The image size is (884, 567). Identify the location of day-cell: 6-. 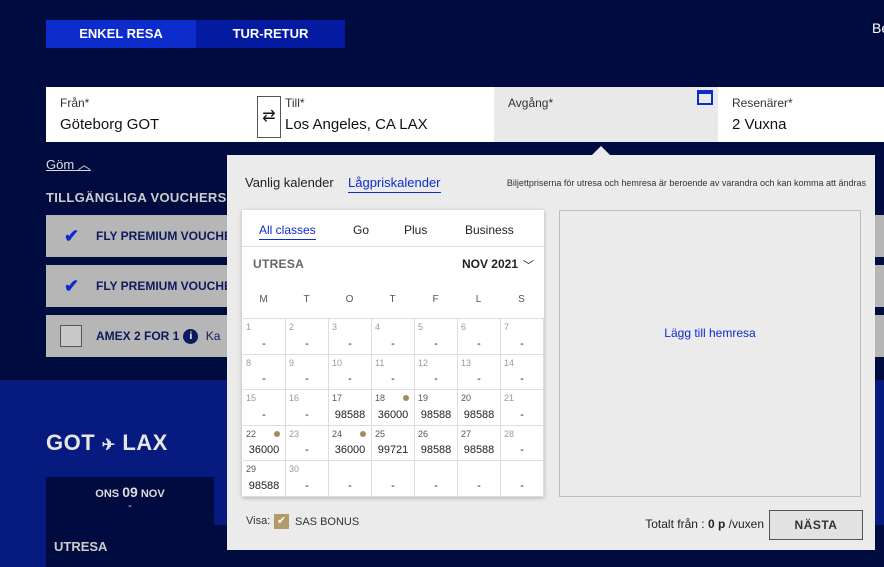
(479, 337).